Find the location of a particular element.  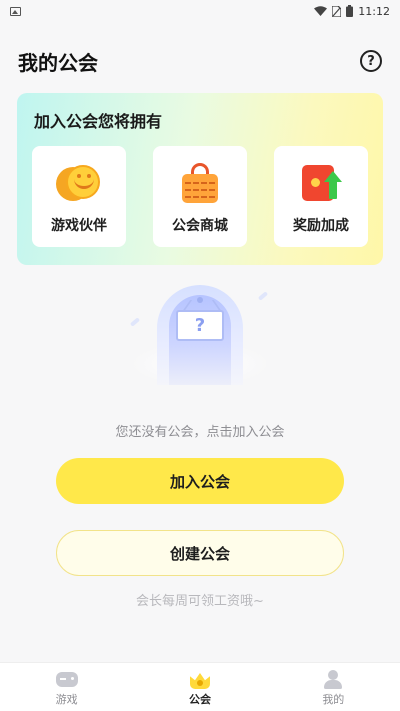

tab-me: 我的 is located at coordinates (333, 687).